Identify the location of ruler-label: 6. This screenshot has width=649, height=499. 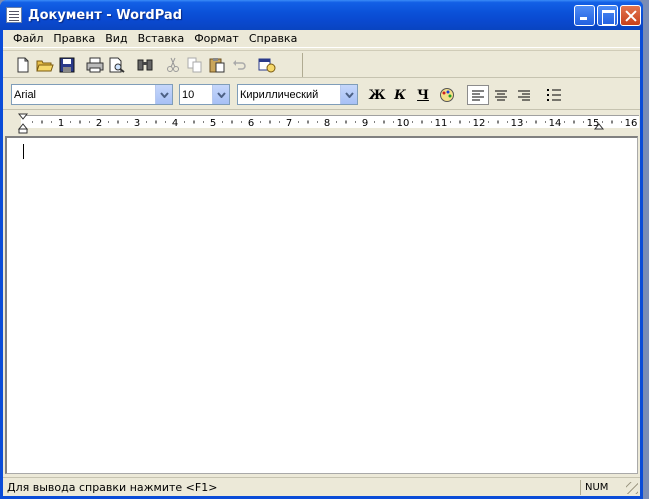
(251, 123).